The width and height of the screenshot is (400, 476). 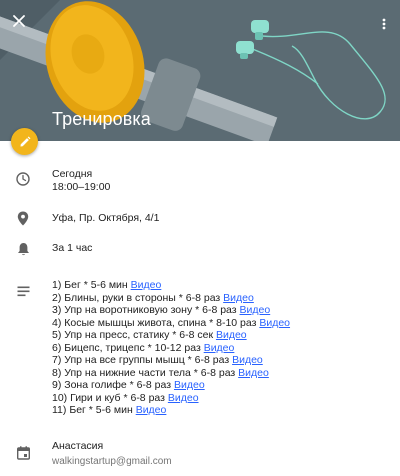 What do you see at coordinates (106, 218) in the screenshot?
I see `event-address: Уфа, Пр. Октября, 4/1` at bounding box center [106, 218].